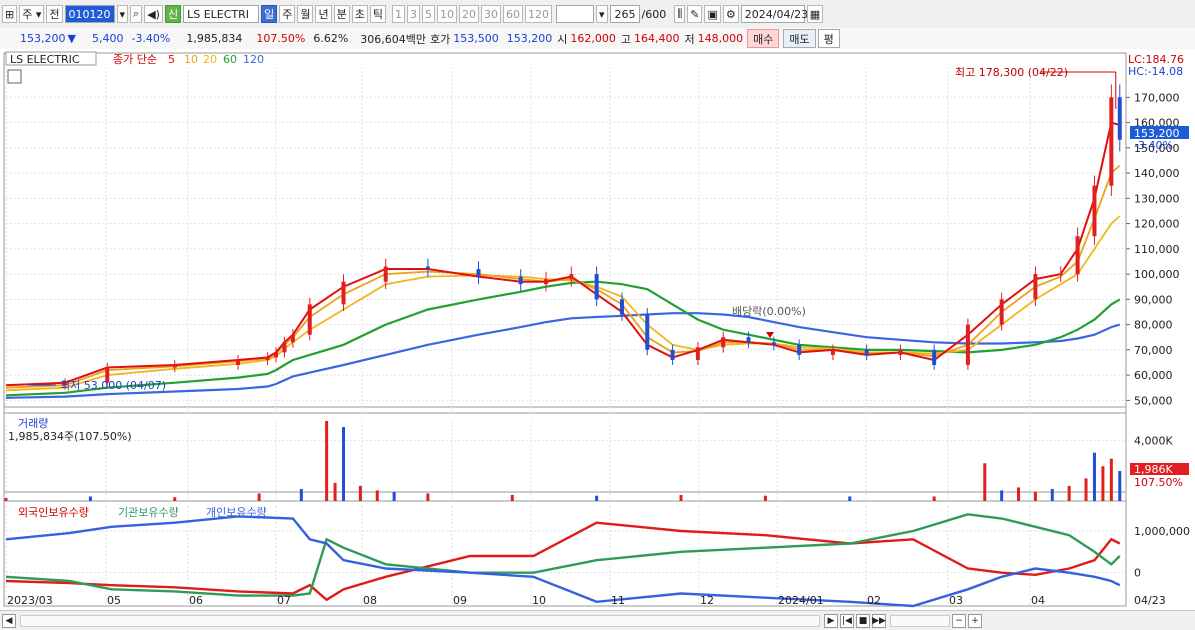  Describe the element at coordinates (1157, 97) in the screenshot. I see `price-tick-label: 170,000` at that location.